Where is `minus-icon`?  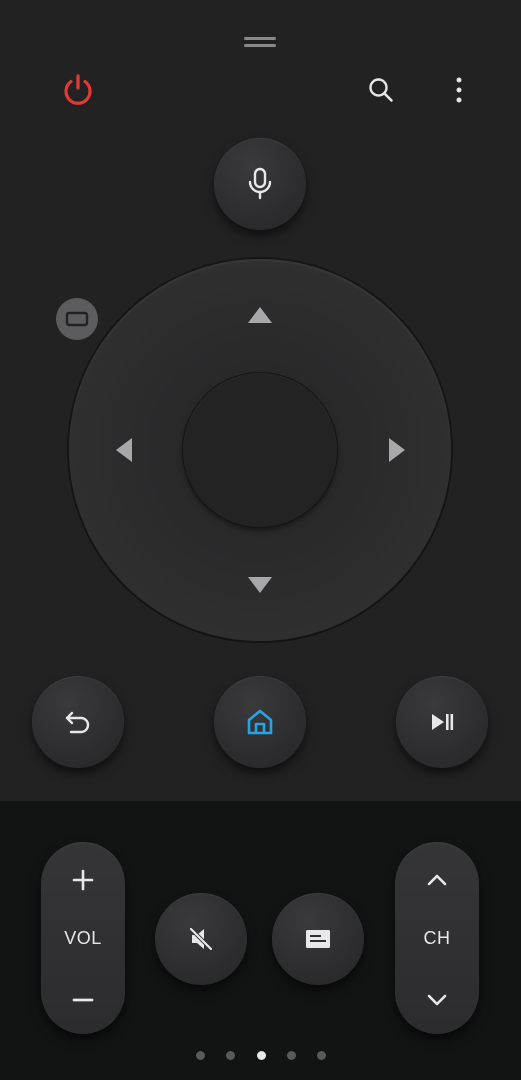 minus-icon is located at coordinates (83, 1000).